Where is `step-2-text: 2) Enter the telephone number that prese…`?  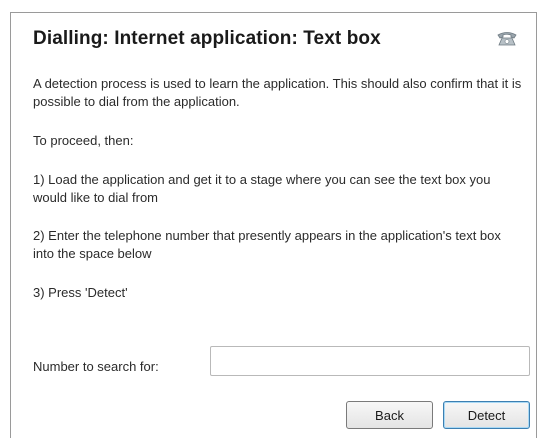 step-2-text: 2) Enter the telephone number that prese… is located at coordinates (267, 244).